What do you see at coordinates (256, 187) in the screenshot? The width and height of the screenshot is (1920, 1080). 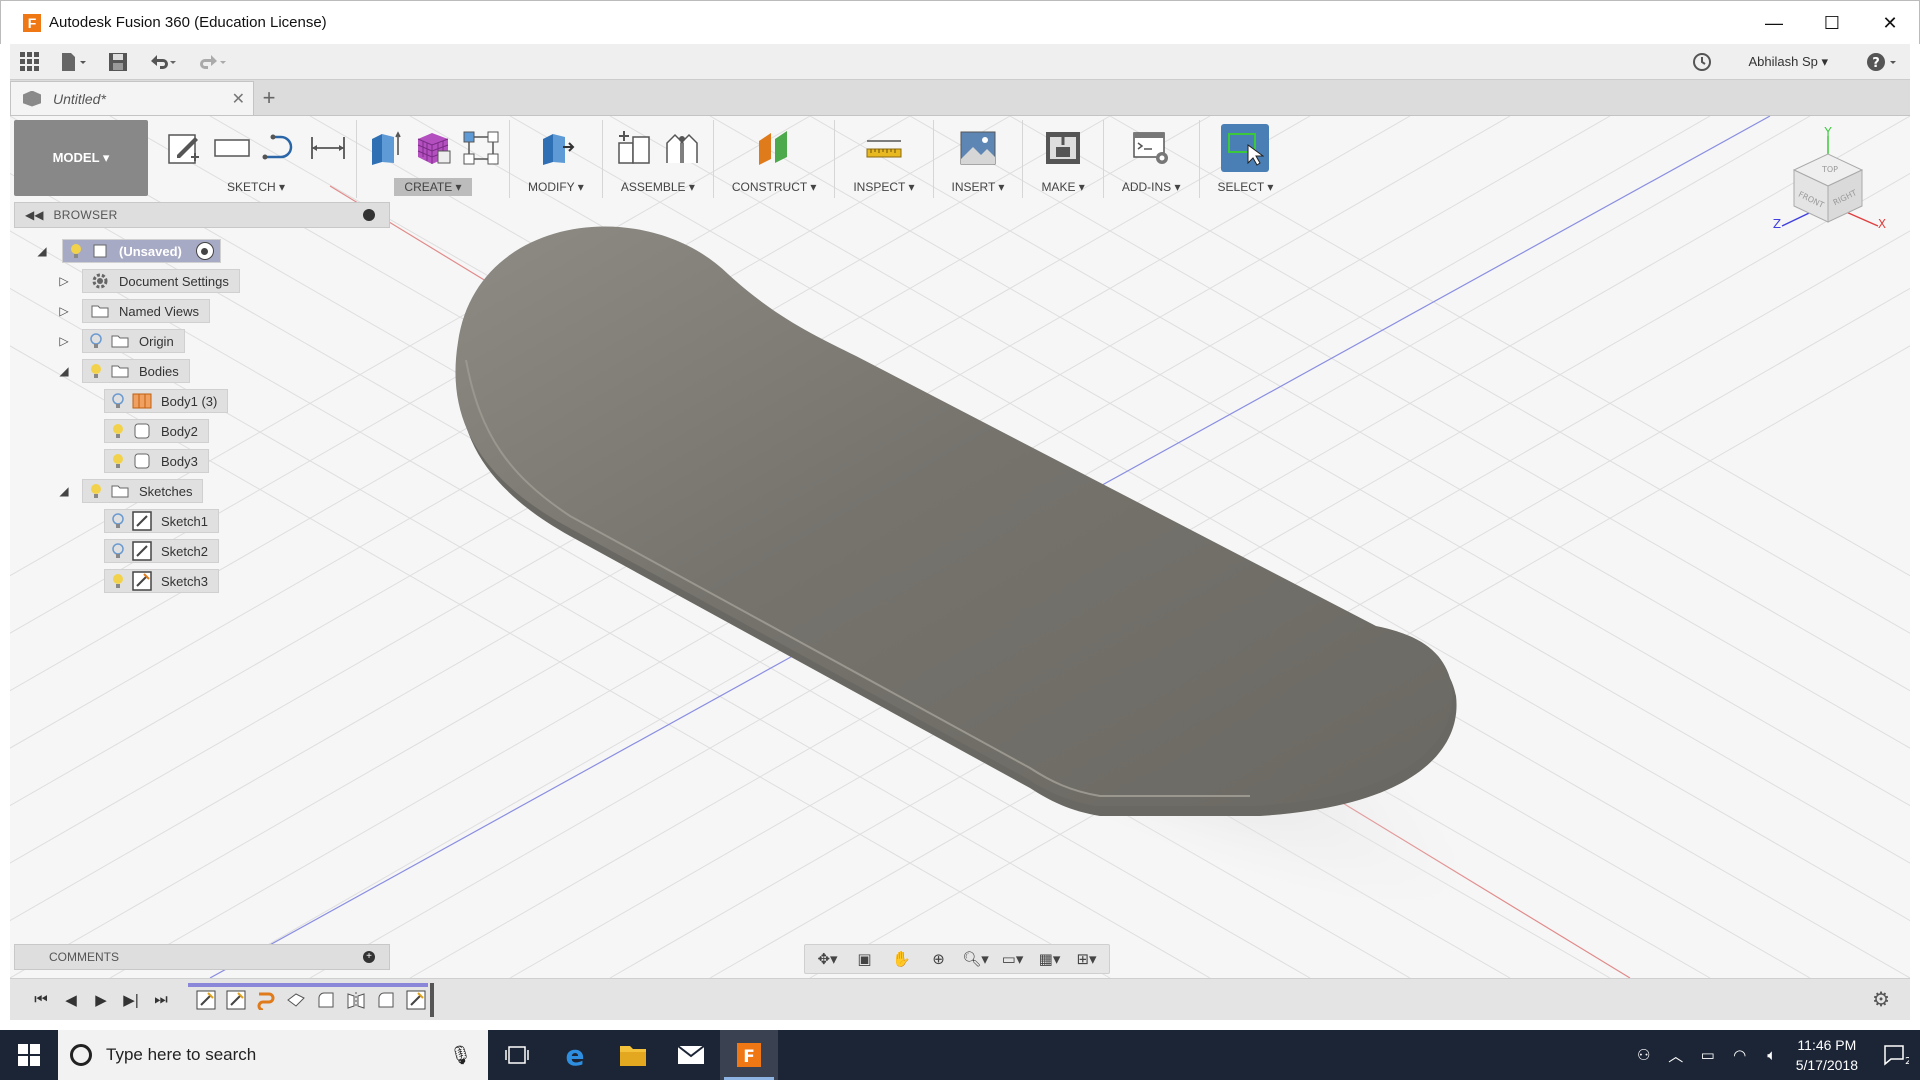 I see `sketch-menu-label: SKETCH ▾` at bounding box center [256, 187].